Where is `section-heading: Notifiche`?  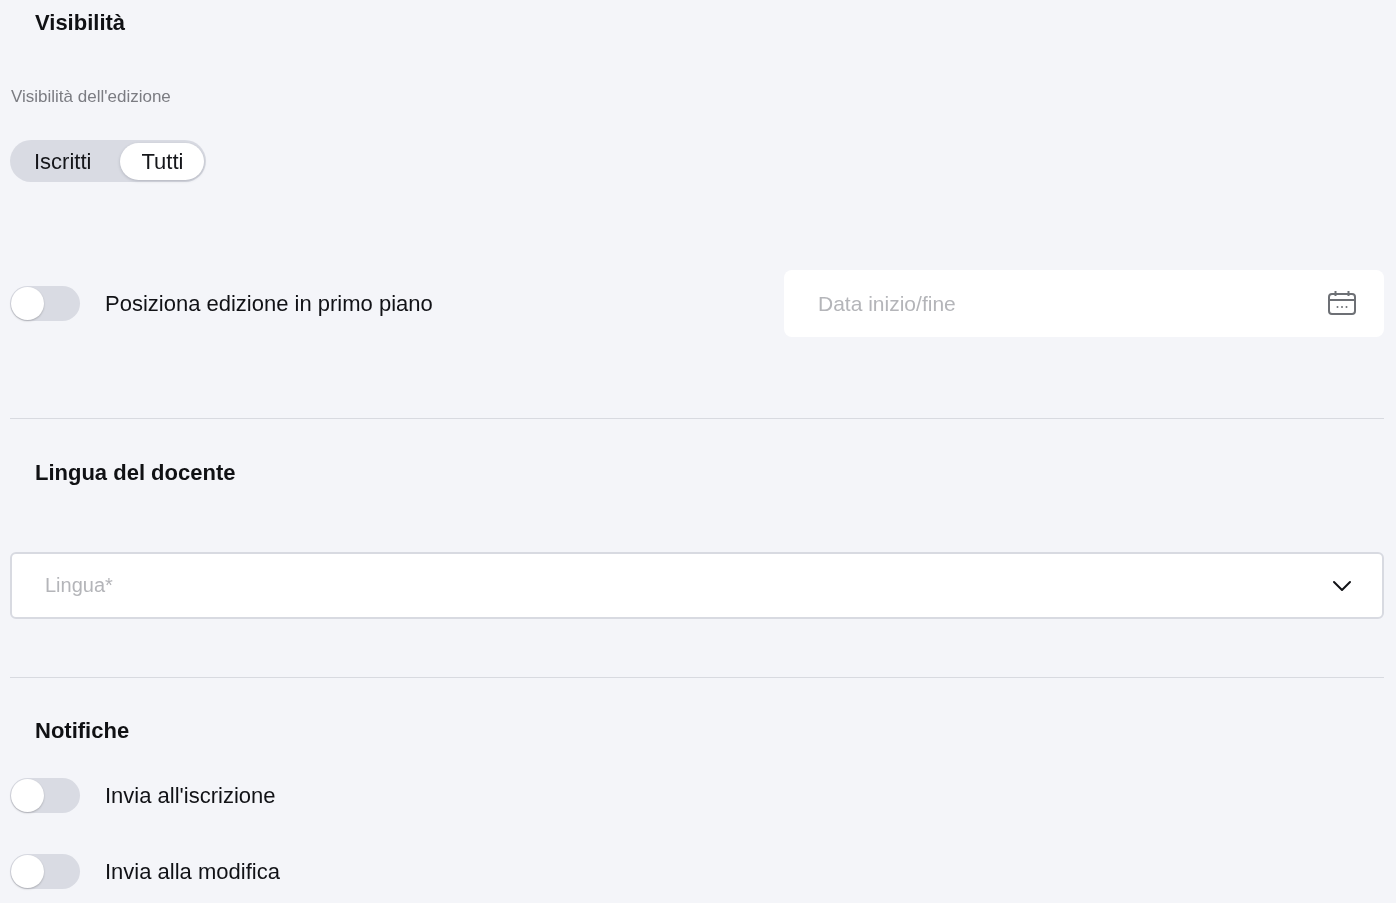
section-heading: Notifiche is located at coordinates (82, 731).